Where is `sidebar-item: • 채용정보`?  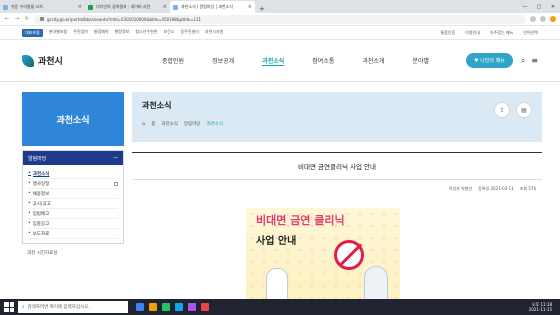 sidebar-item: • 채용정보 is located at coordinates (73, 194).